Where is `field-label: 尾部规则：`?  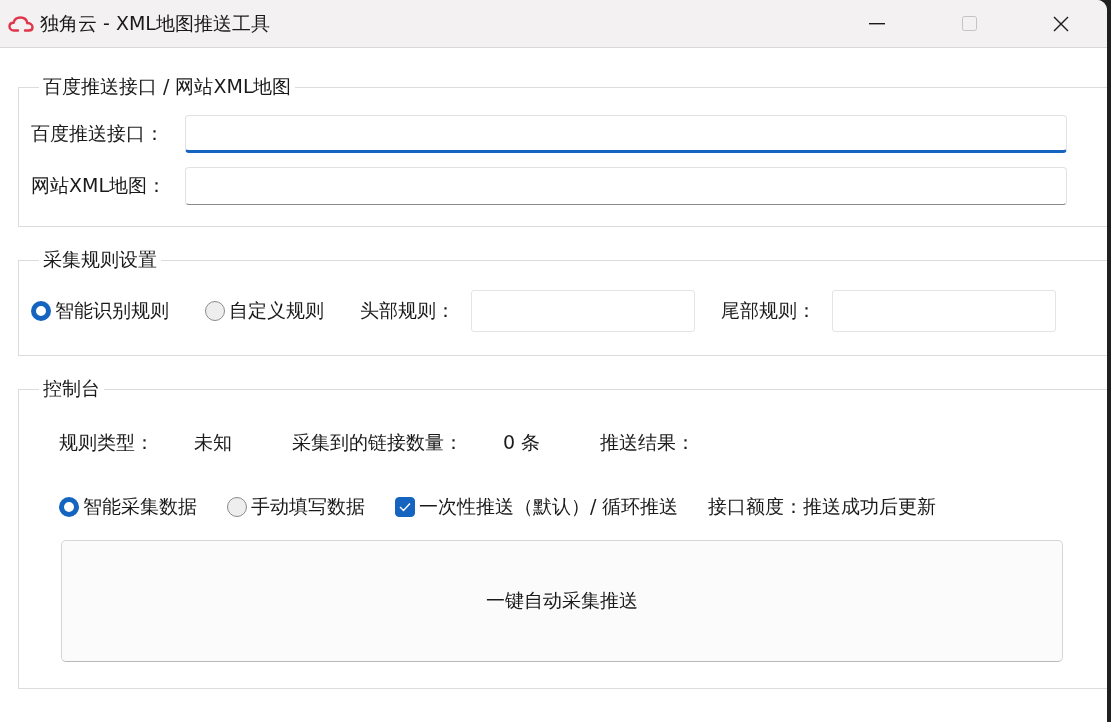
field-label: 尾部规则： is located at coordinates (768, 310).